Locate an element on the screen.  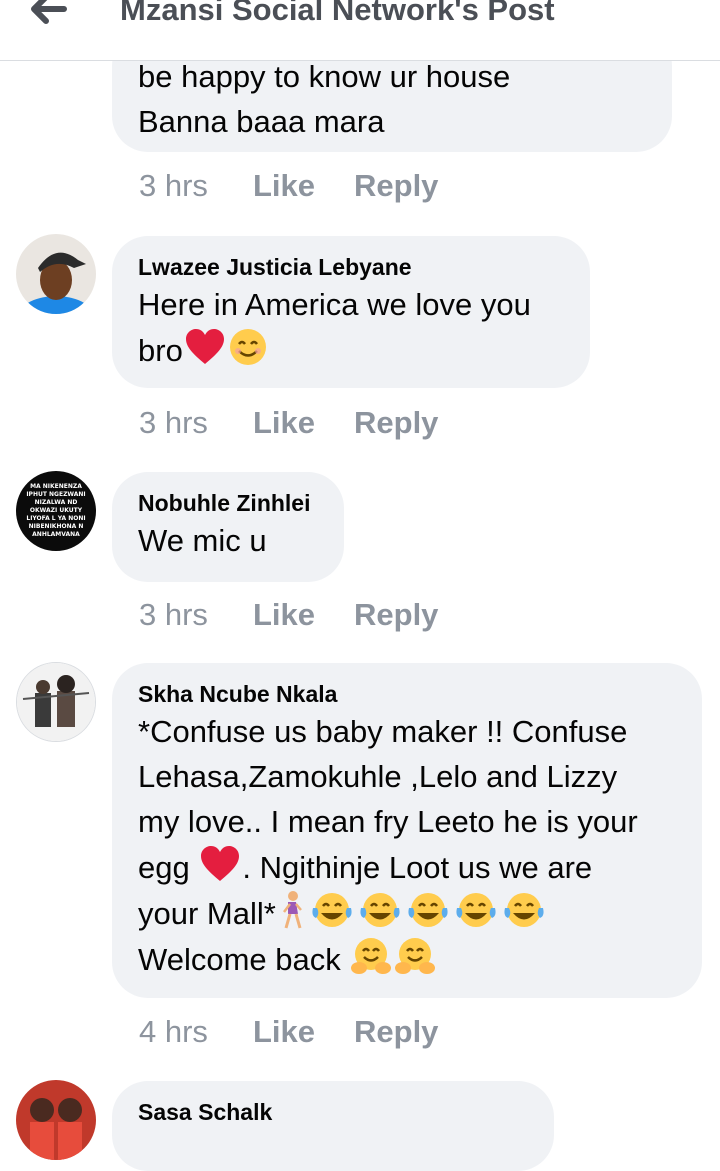
page-title: Mzansi Social Network's Post is located at coordinates (337, 13).